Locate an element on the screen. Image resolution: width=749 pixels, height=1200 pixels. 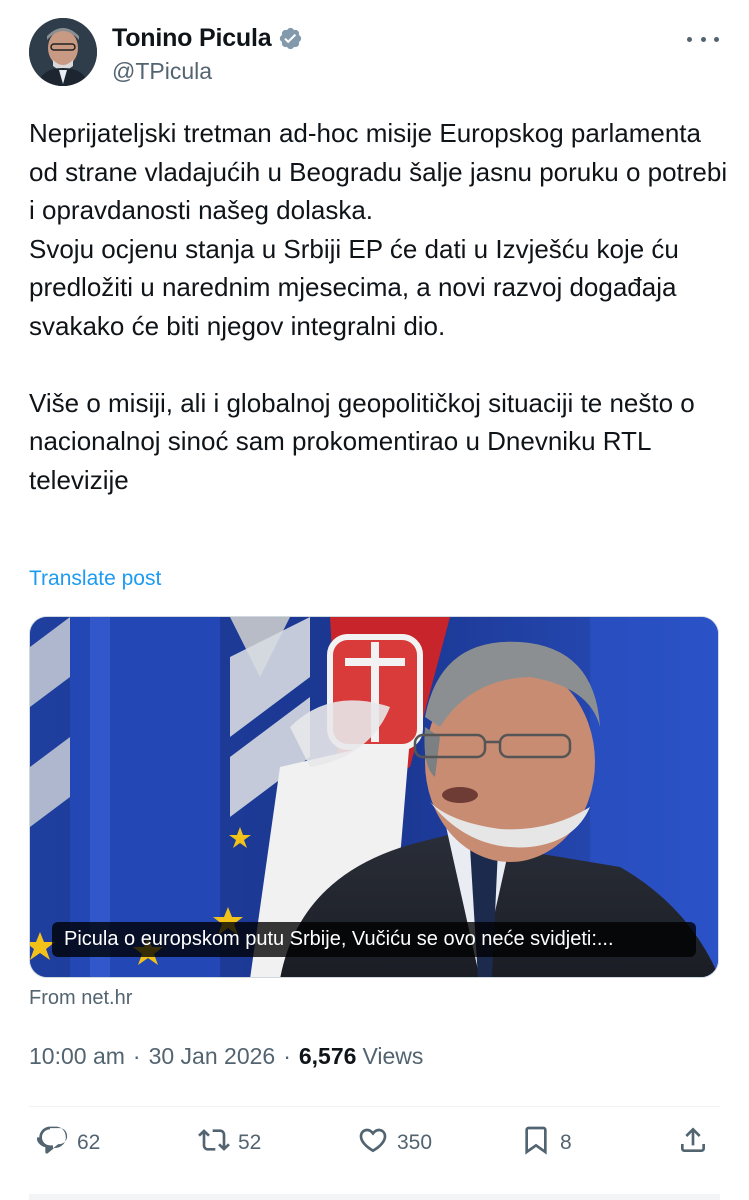
reply-count: 62 is located at coordinates (89, 1142).